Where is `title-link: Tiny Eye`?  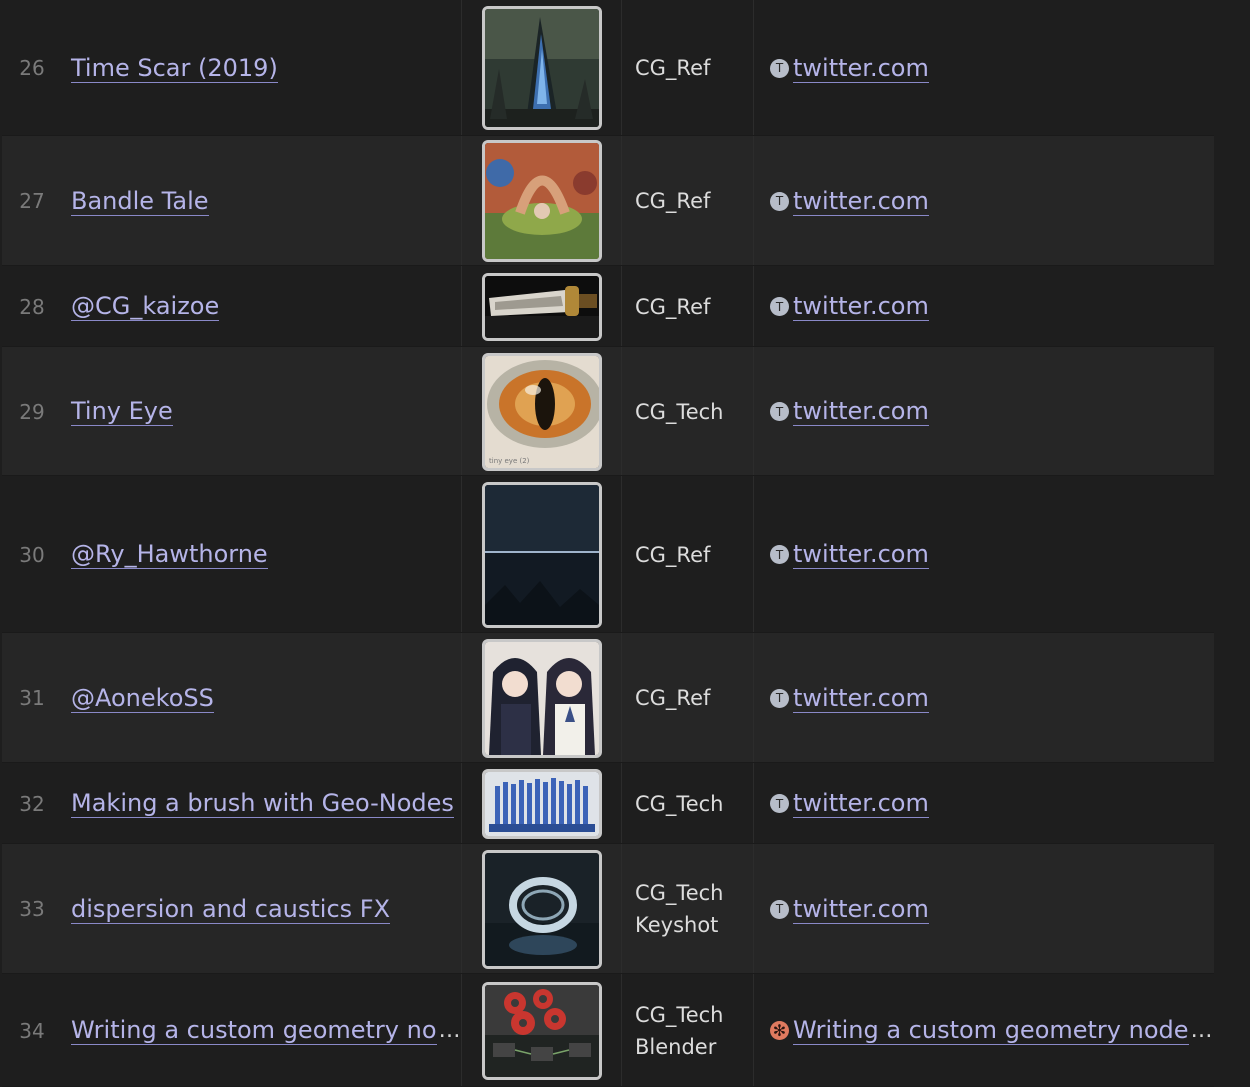
title-link: Tiny Eye is located at coordinates (122, 411).